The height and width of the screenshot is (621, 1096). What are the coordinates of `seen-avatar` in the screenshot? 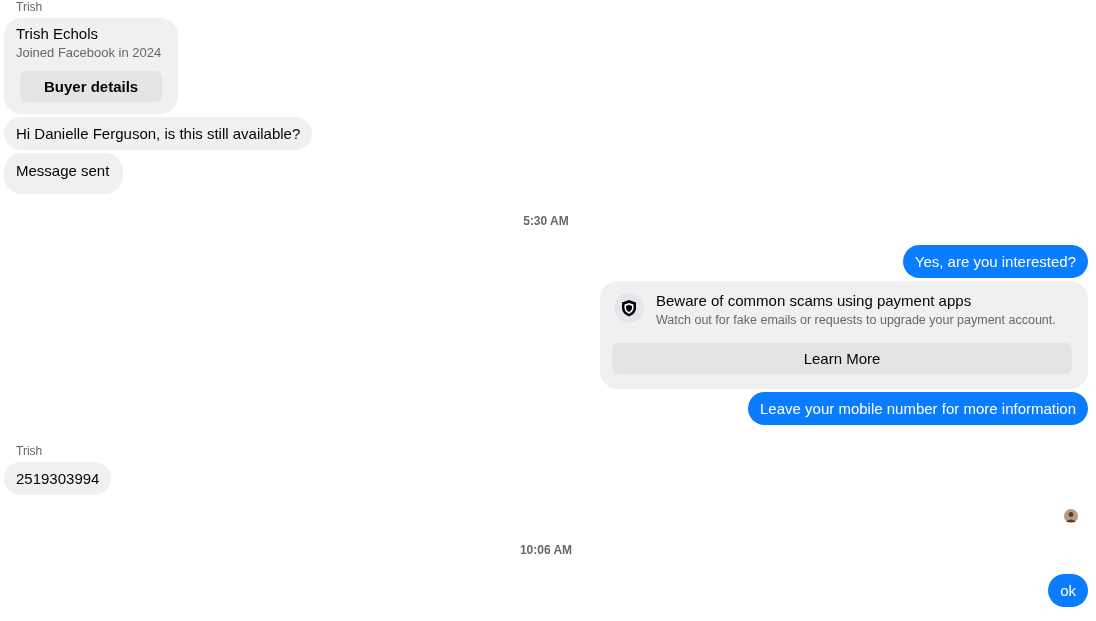 It's located at (1071, 516).